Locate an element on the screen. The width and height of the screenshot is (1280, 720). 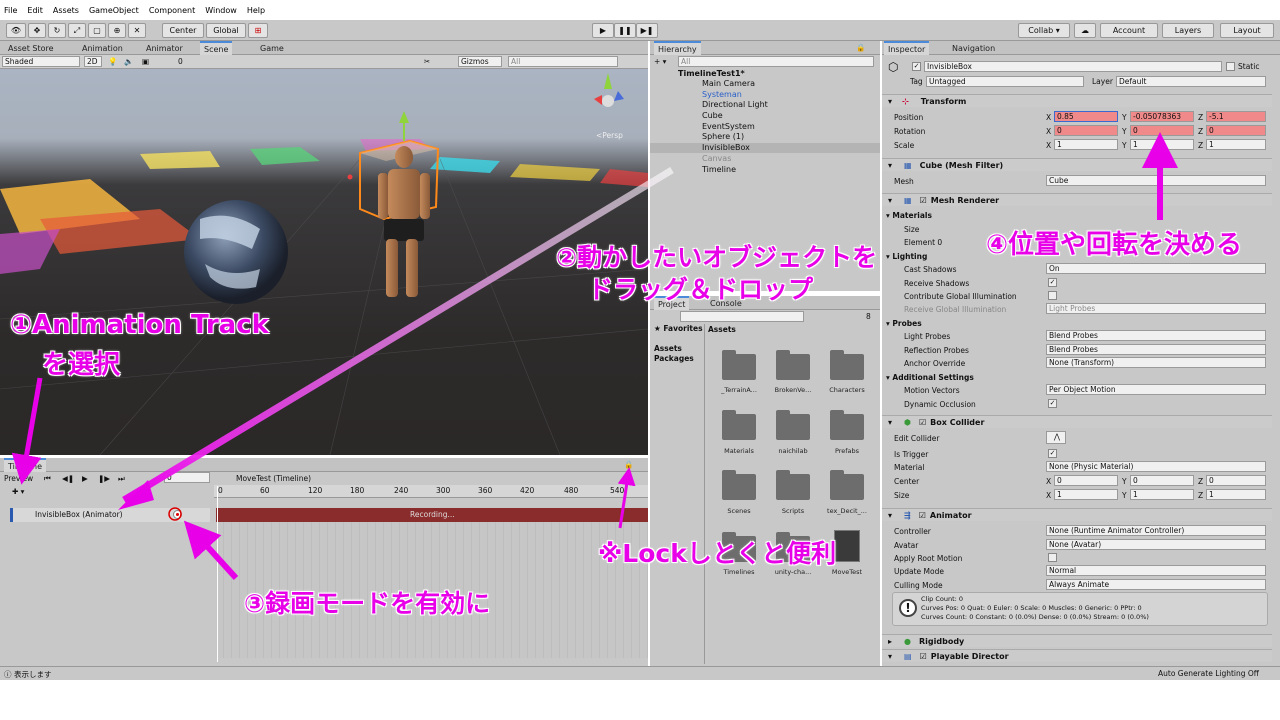
annotation-4: ④位置や回転を決める is located at coordinates (1114, 245).